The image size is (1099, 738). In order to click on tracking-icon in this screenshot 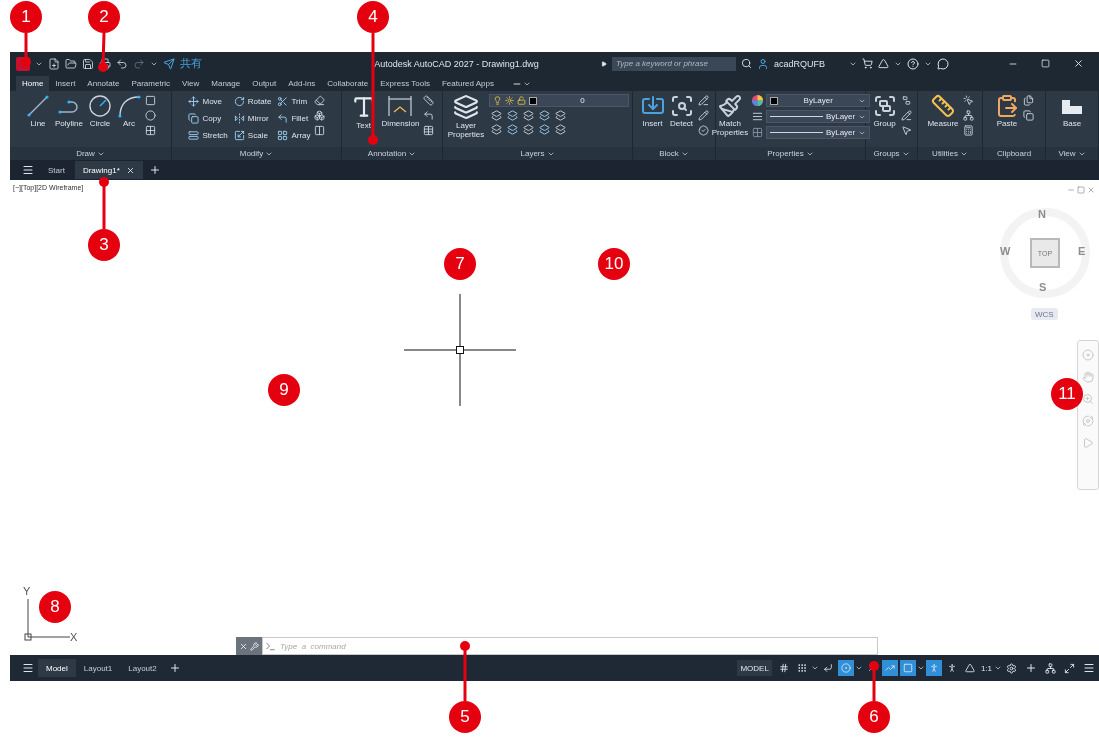, I will do `click(889, 668)`.